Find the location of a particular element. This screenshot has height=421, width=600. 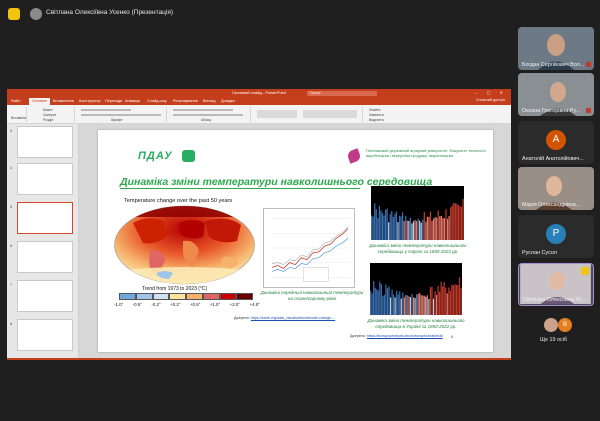

leaf-logo-icon is located at coordinates (188, 156).